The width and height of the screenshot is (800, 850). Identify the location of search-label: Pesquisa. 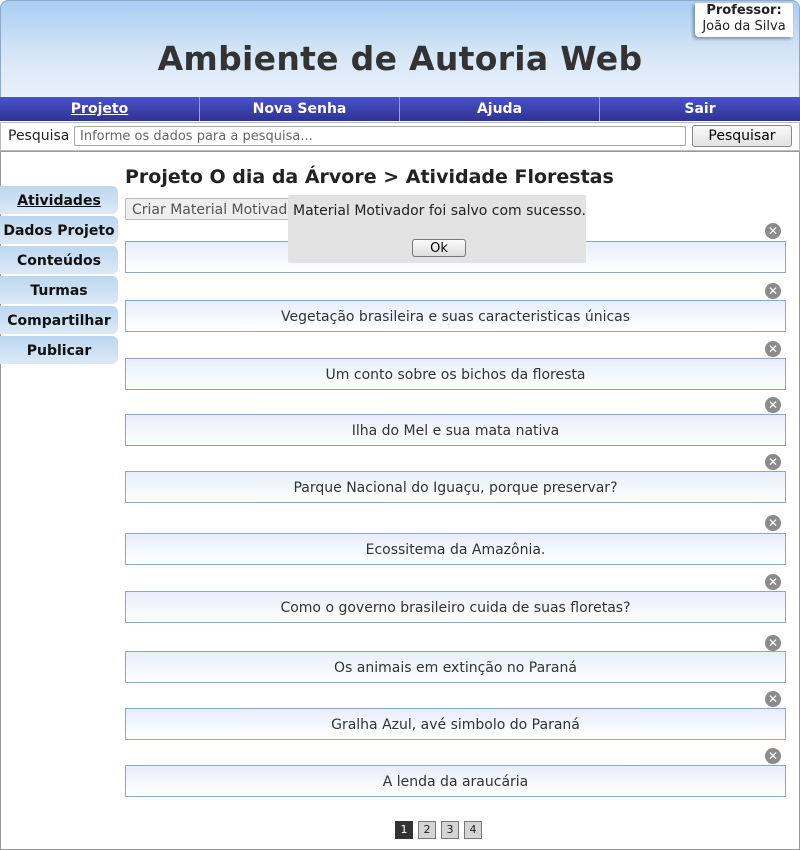
(39, 136).